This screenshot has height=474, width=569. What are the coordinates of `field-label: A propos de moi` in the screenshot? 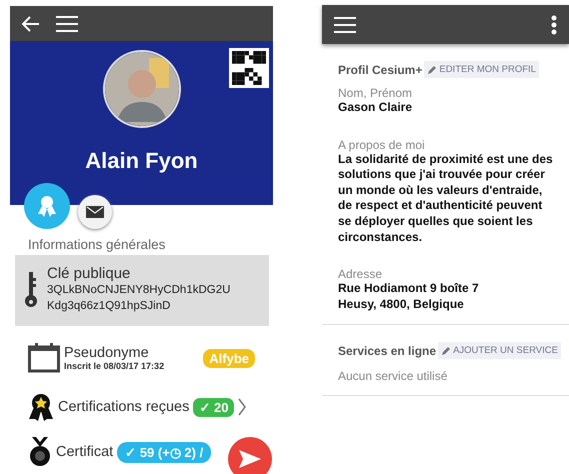 It's located at (382, 145).